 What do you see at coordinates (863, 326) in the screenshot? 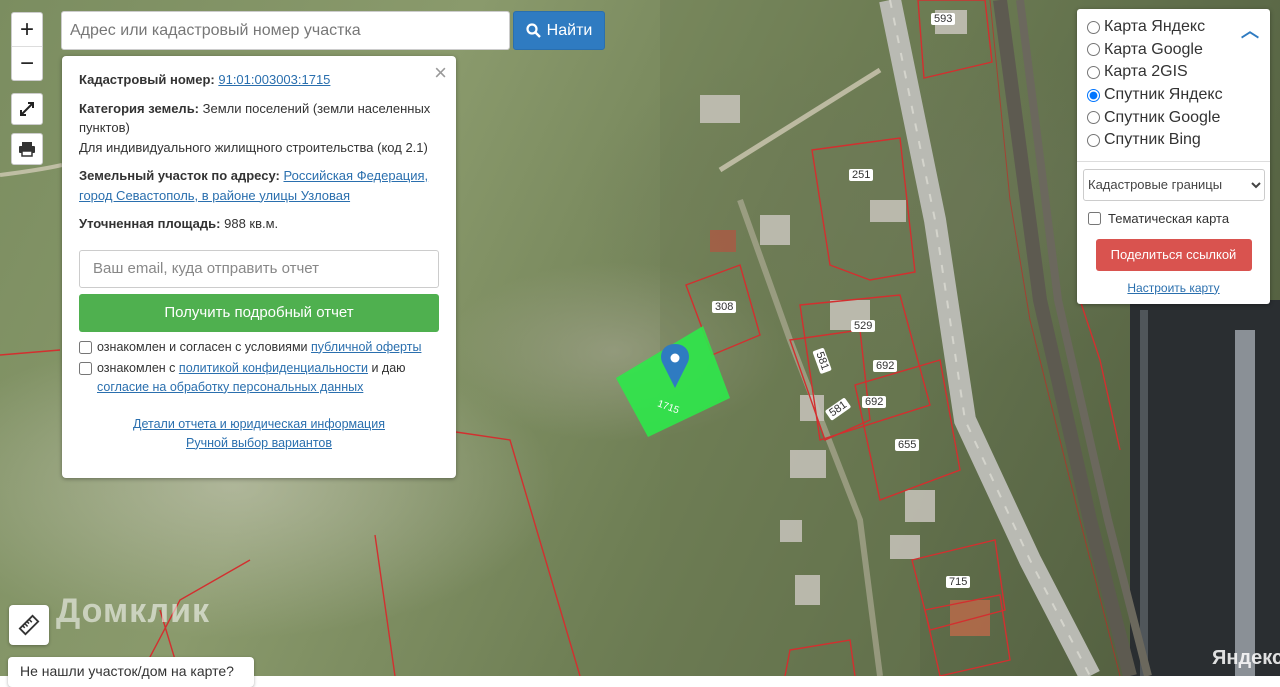
I see `plot-label: 529` at bounding box center [863, 326].